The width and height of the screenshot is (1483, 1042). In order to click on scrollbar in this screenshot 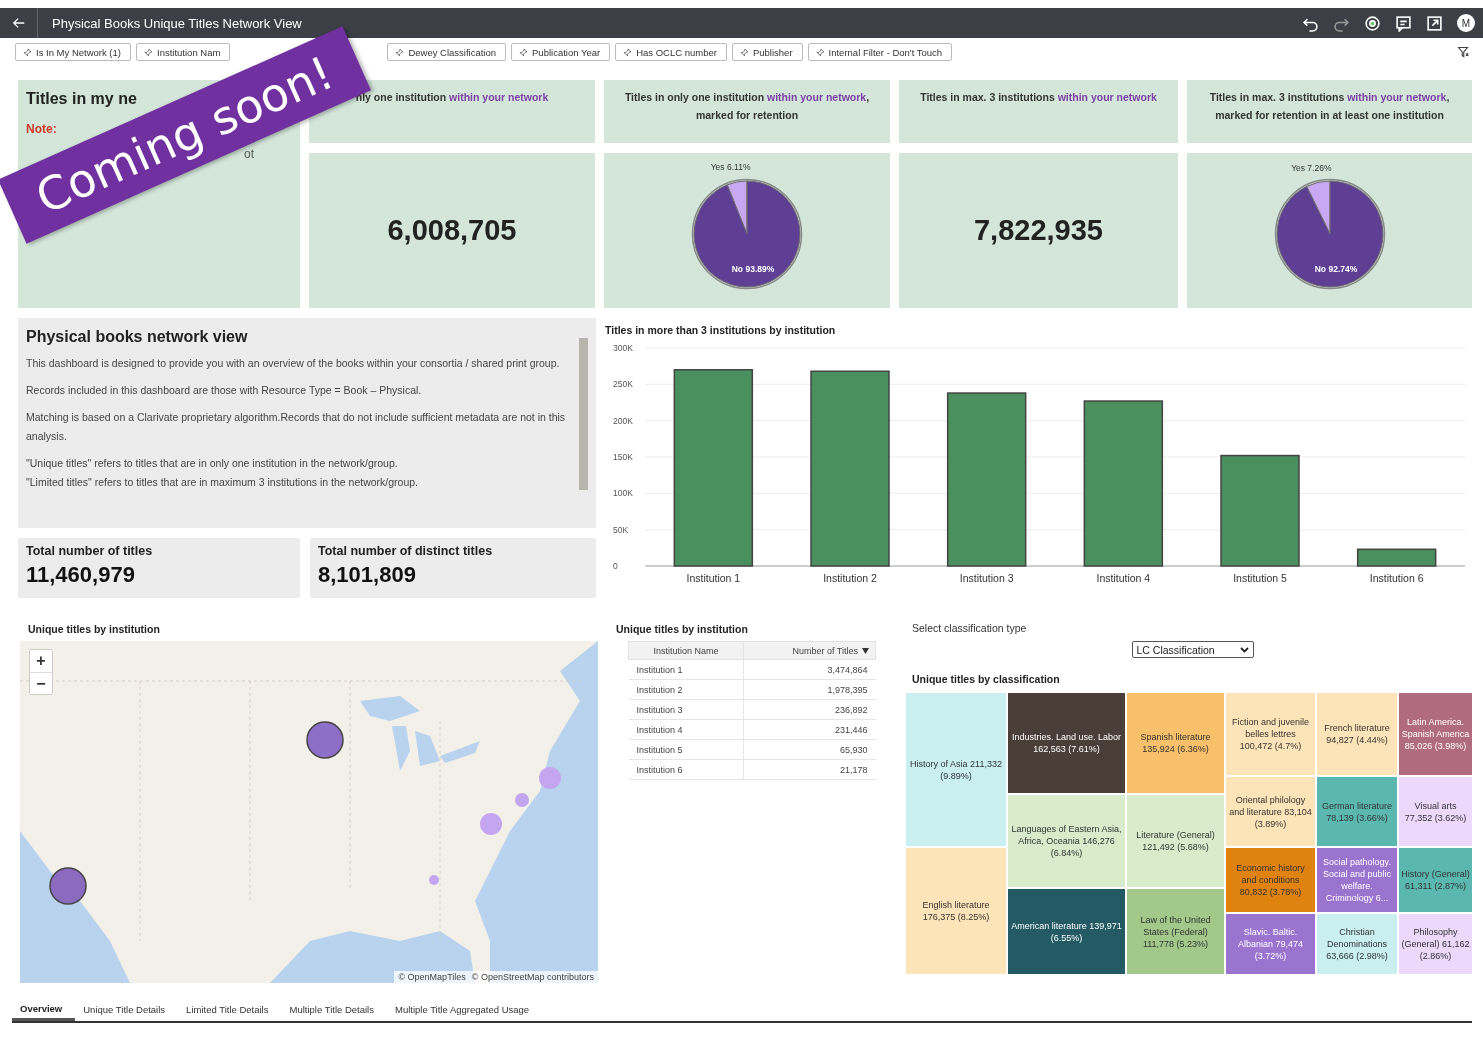, I will do `click(583, 414)`.